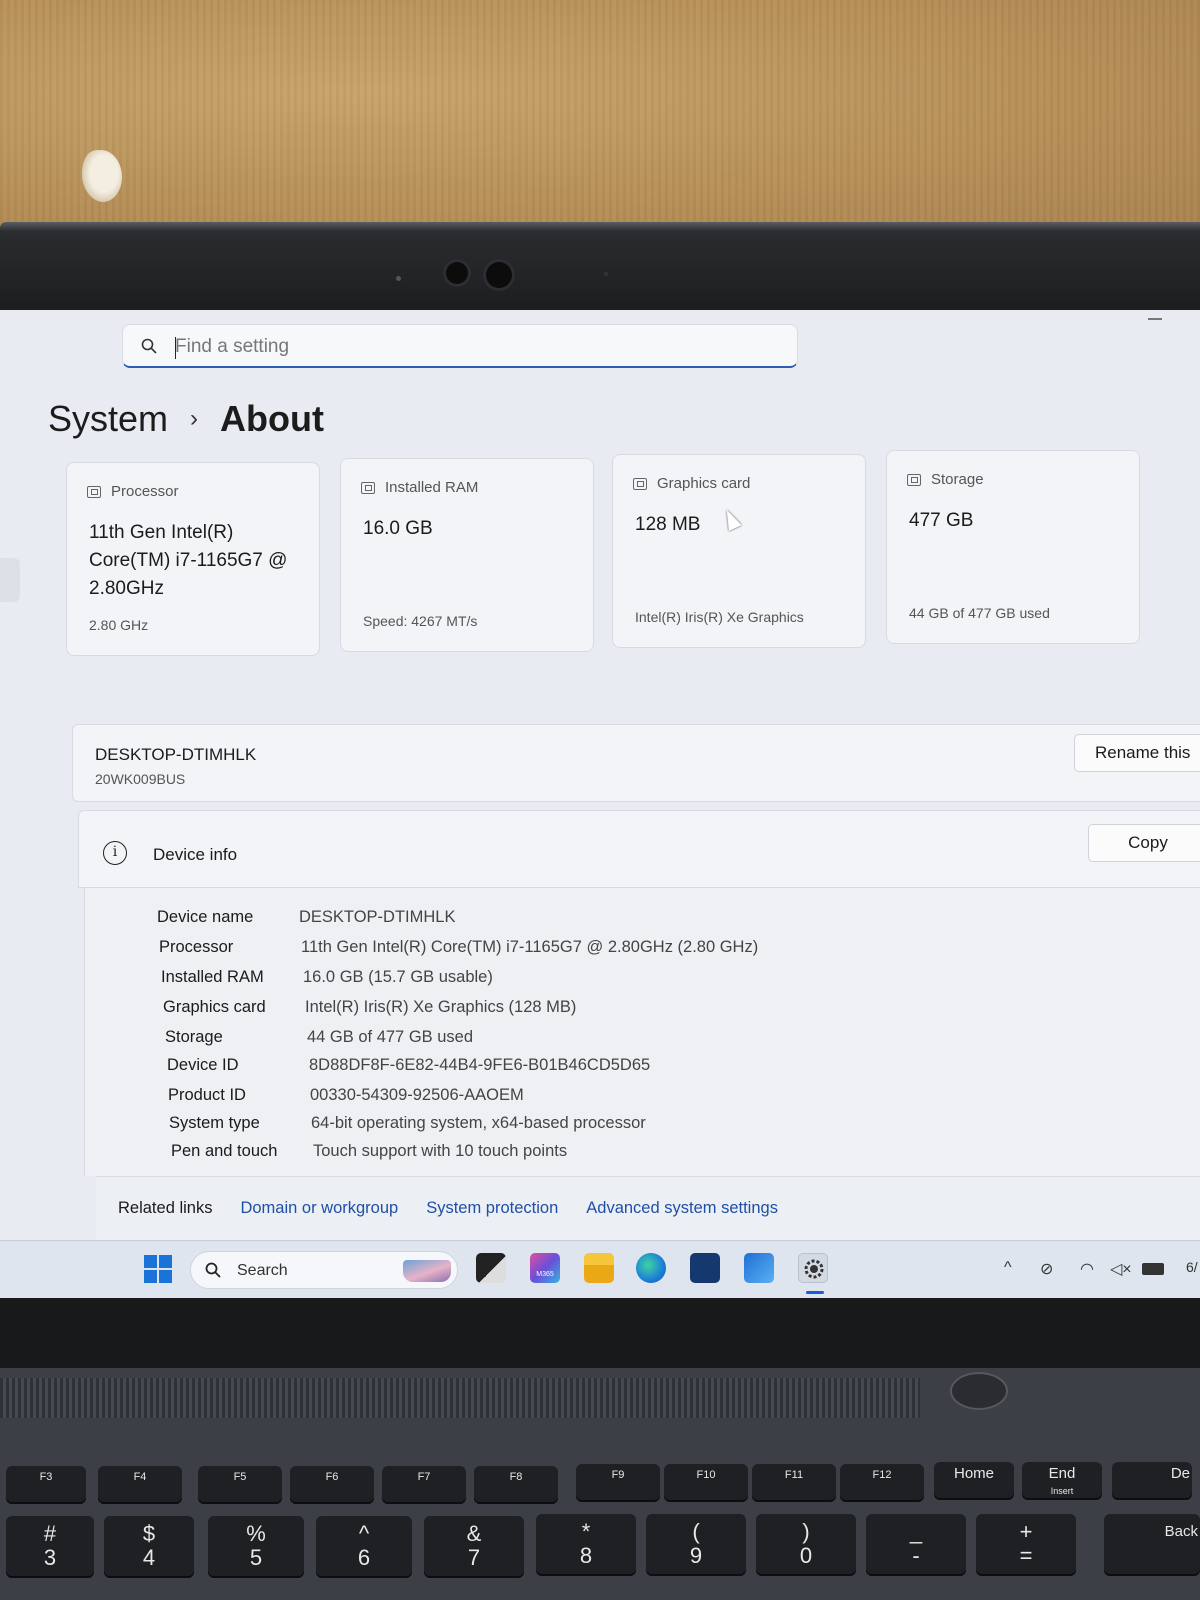 The width and height of the screenshot is (1200, 1600). What do you see at coordinates (50, 1547) in the screenshot?
I see `key-3: #3` at bounding box center [50, 1547].